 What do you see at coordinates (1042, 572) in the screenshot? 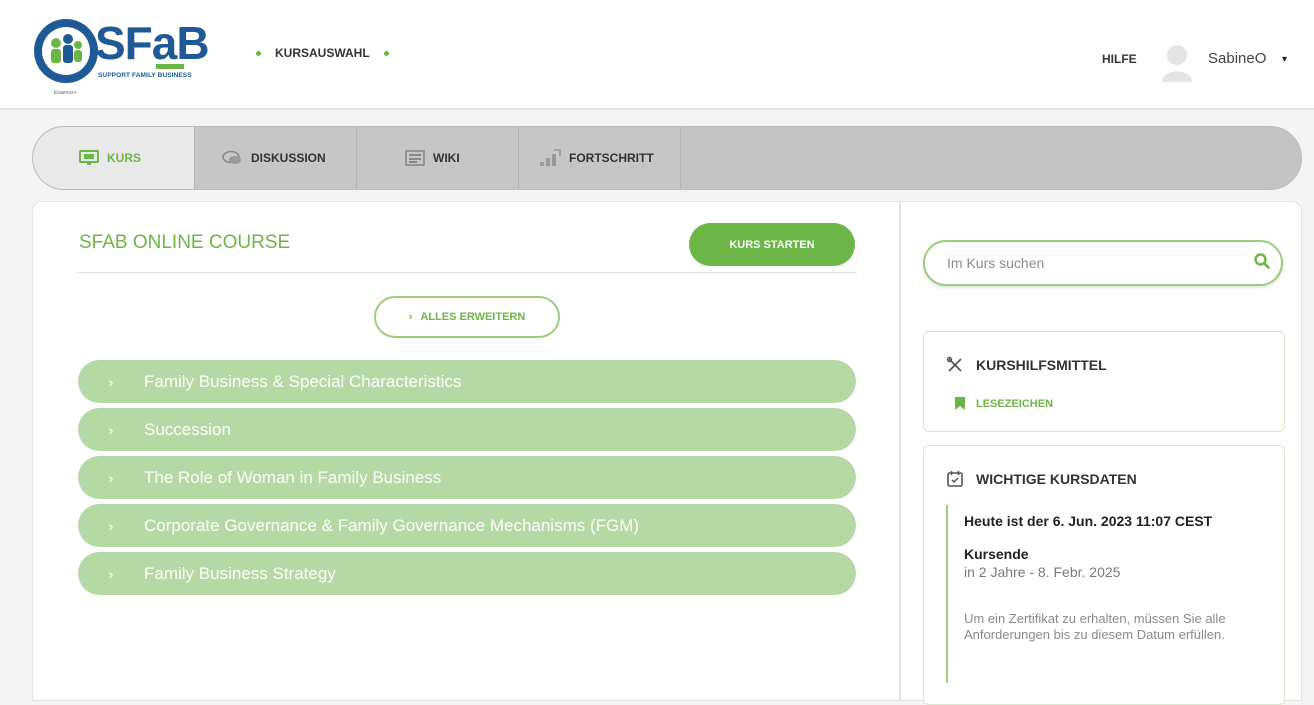
I see `course-end-date: in 2 Jahre - 8. Febr. 2025` at bounding box center [1042, 572].